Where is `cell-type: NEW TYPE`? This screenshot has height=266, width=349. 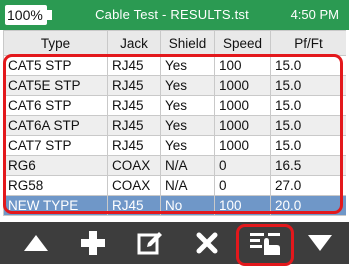
cell-type: NEW TYPE is located at coordinates (55, 205).